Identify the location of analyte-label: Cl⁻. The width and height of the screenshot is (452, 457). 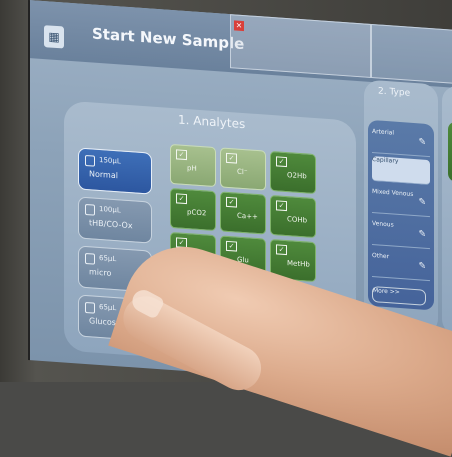
(242, 172).